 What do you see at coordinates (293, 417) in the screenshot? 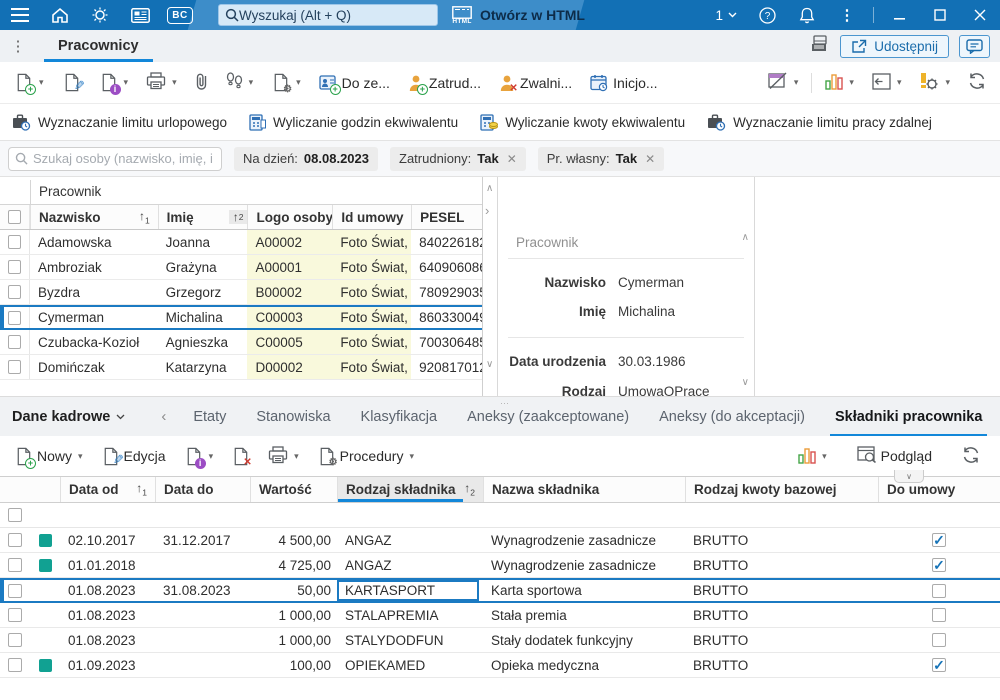
I see `tab-stanowiska: Stanowiska` at bounding box center [293, 417].